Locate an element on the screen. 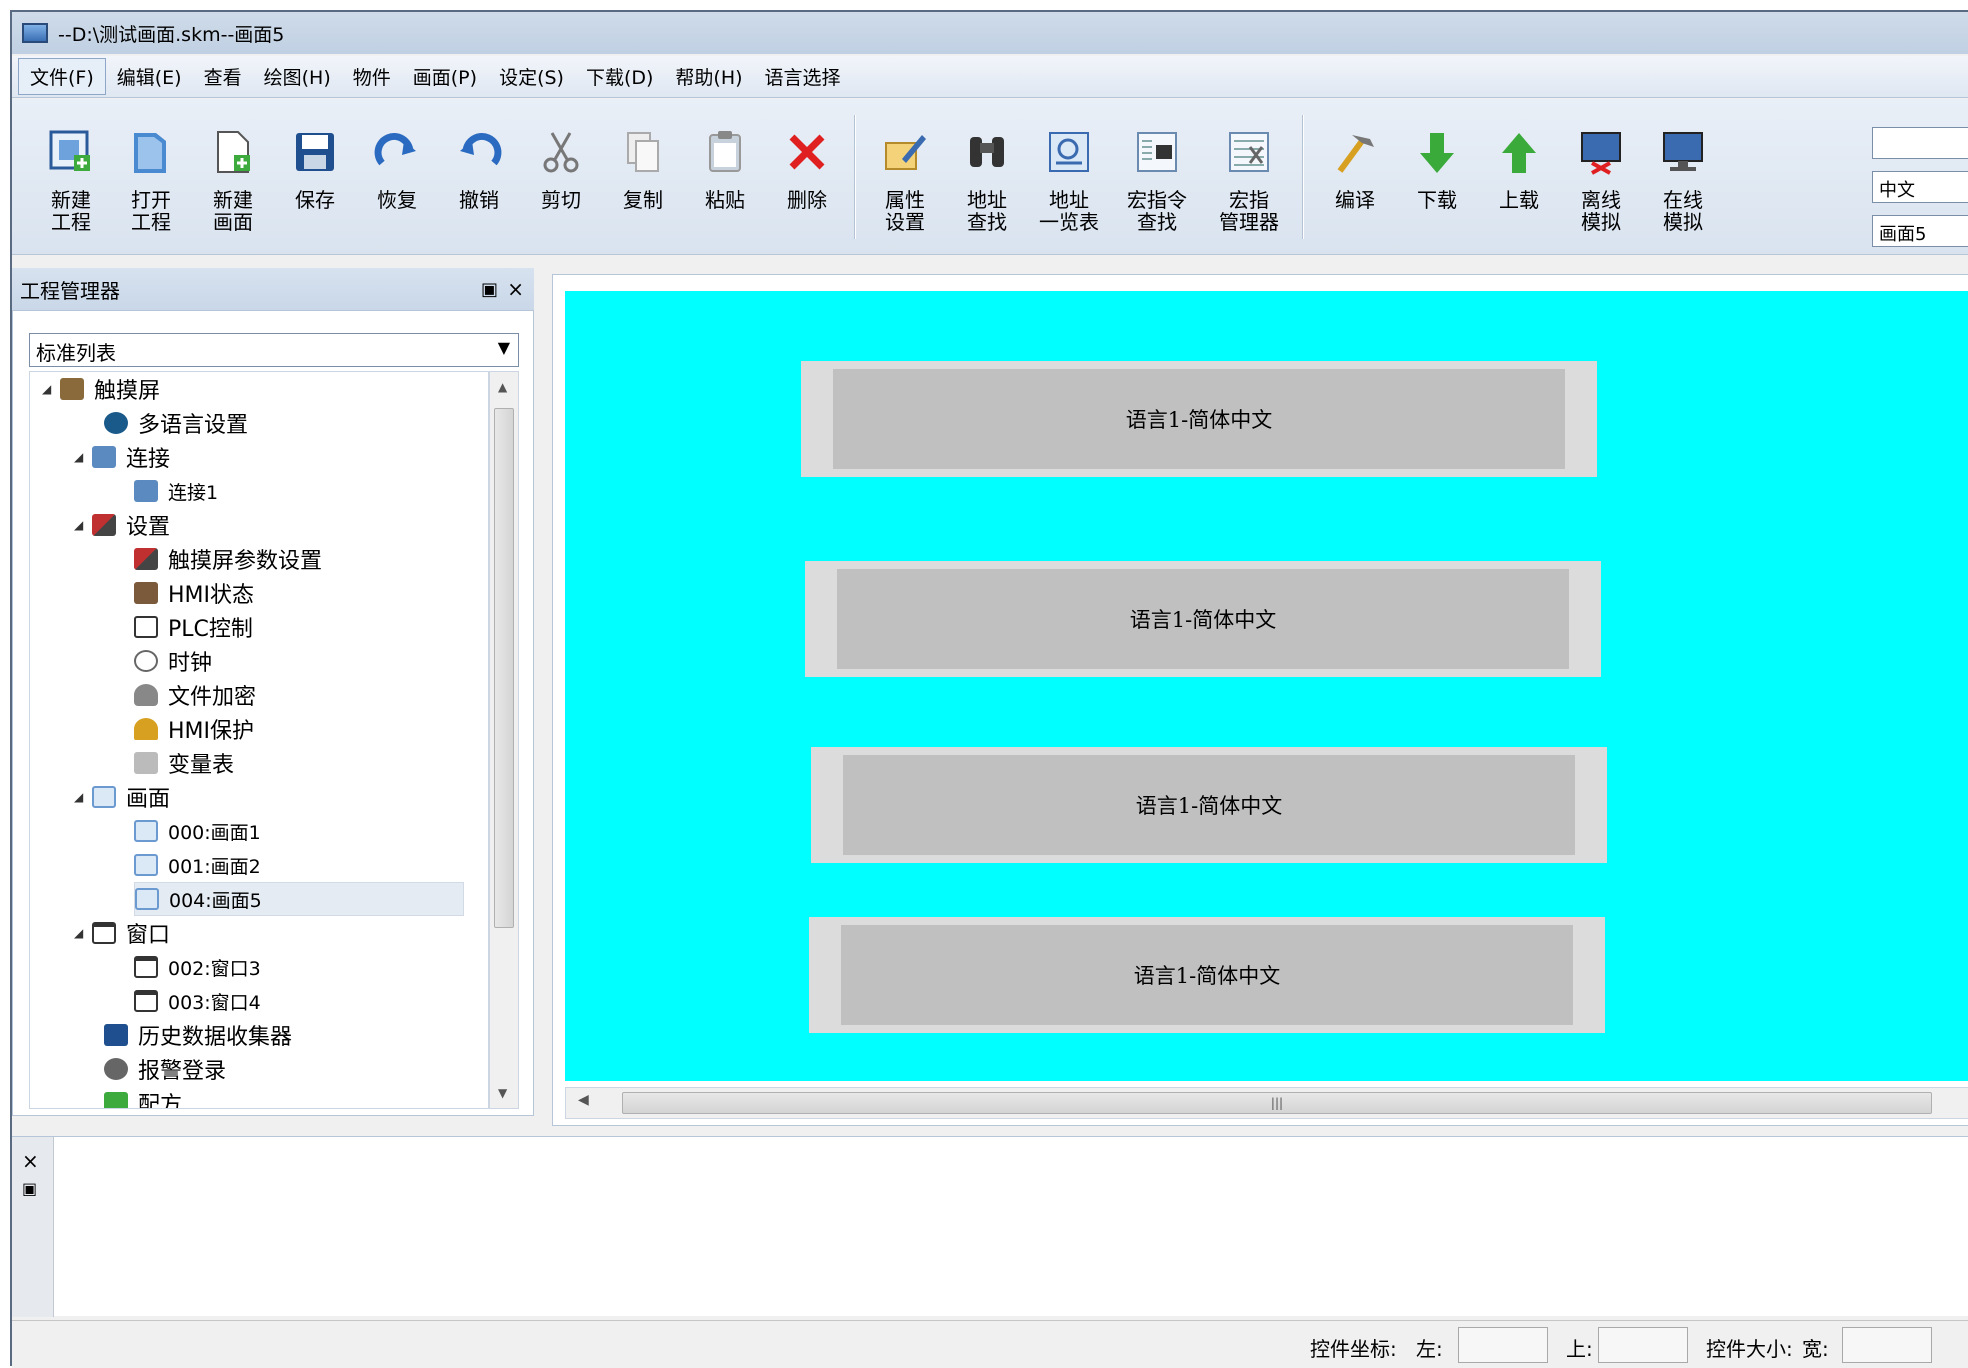 This screenshot has height=1368, width=1968. address-find-button: 地址 查找 is located at coordinates (987, 177).